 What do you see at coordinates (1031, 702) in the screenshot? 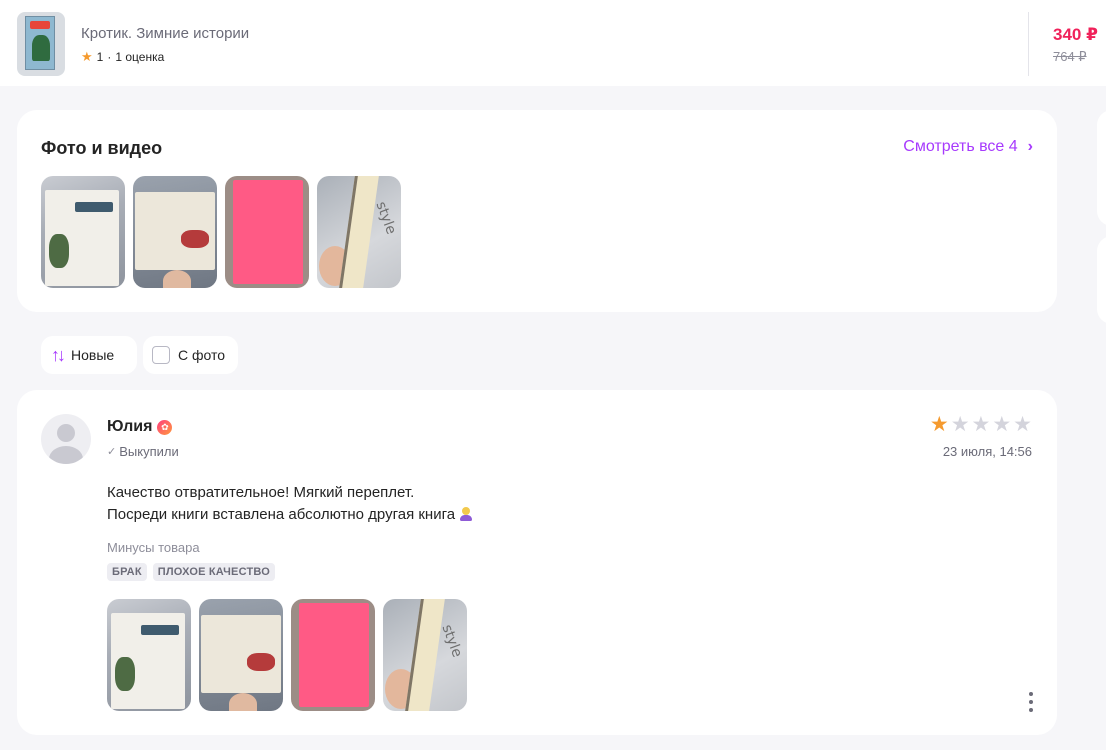
I see `more-options-icon` at bounding box center [1031, 702].